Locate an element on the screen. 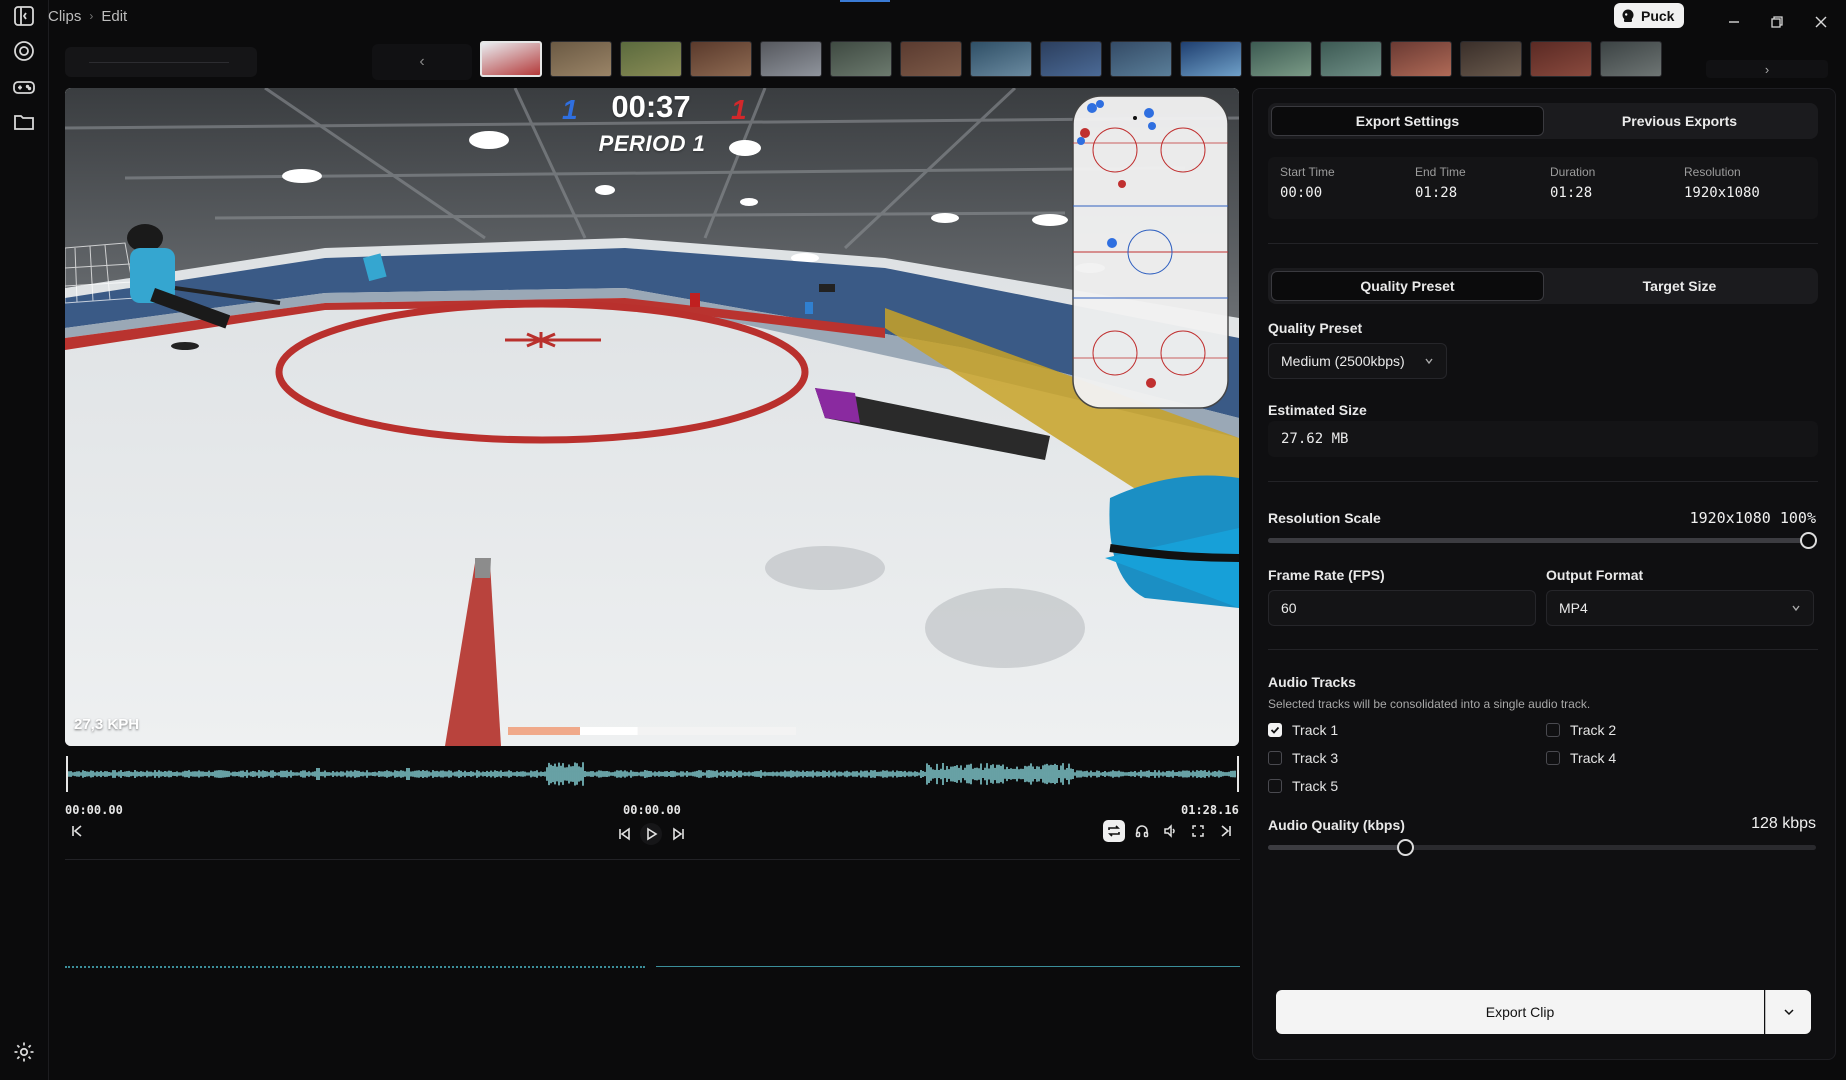 The height and width of the screenshot is (1080, 1846). audio-quality-value: 128 kbps is located at coordinates (1783, 823).